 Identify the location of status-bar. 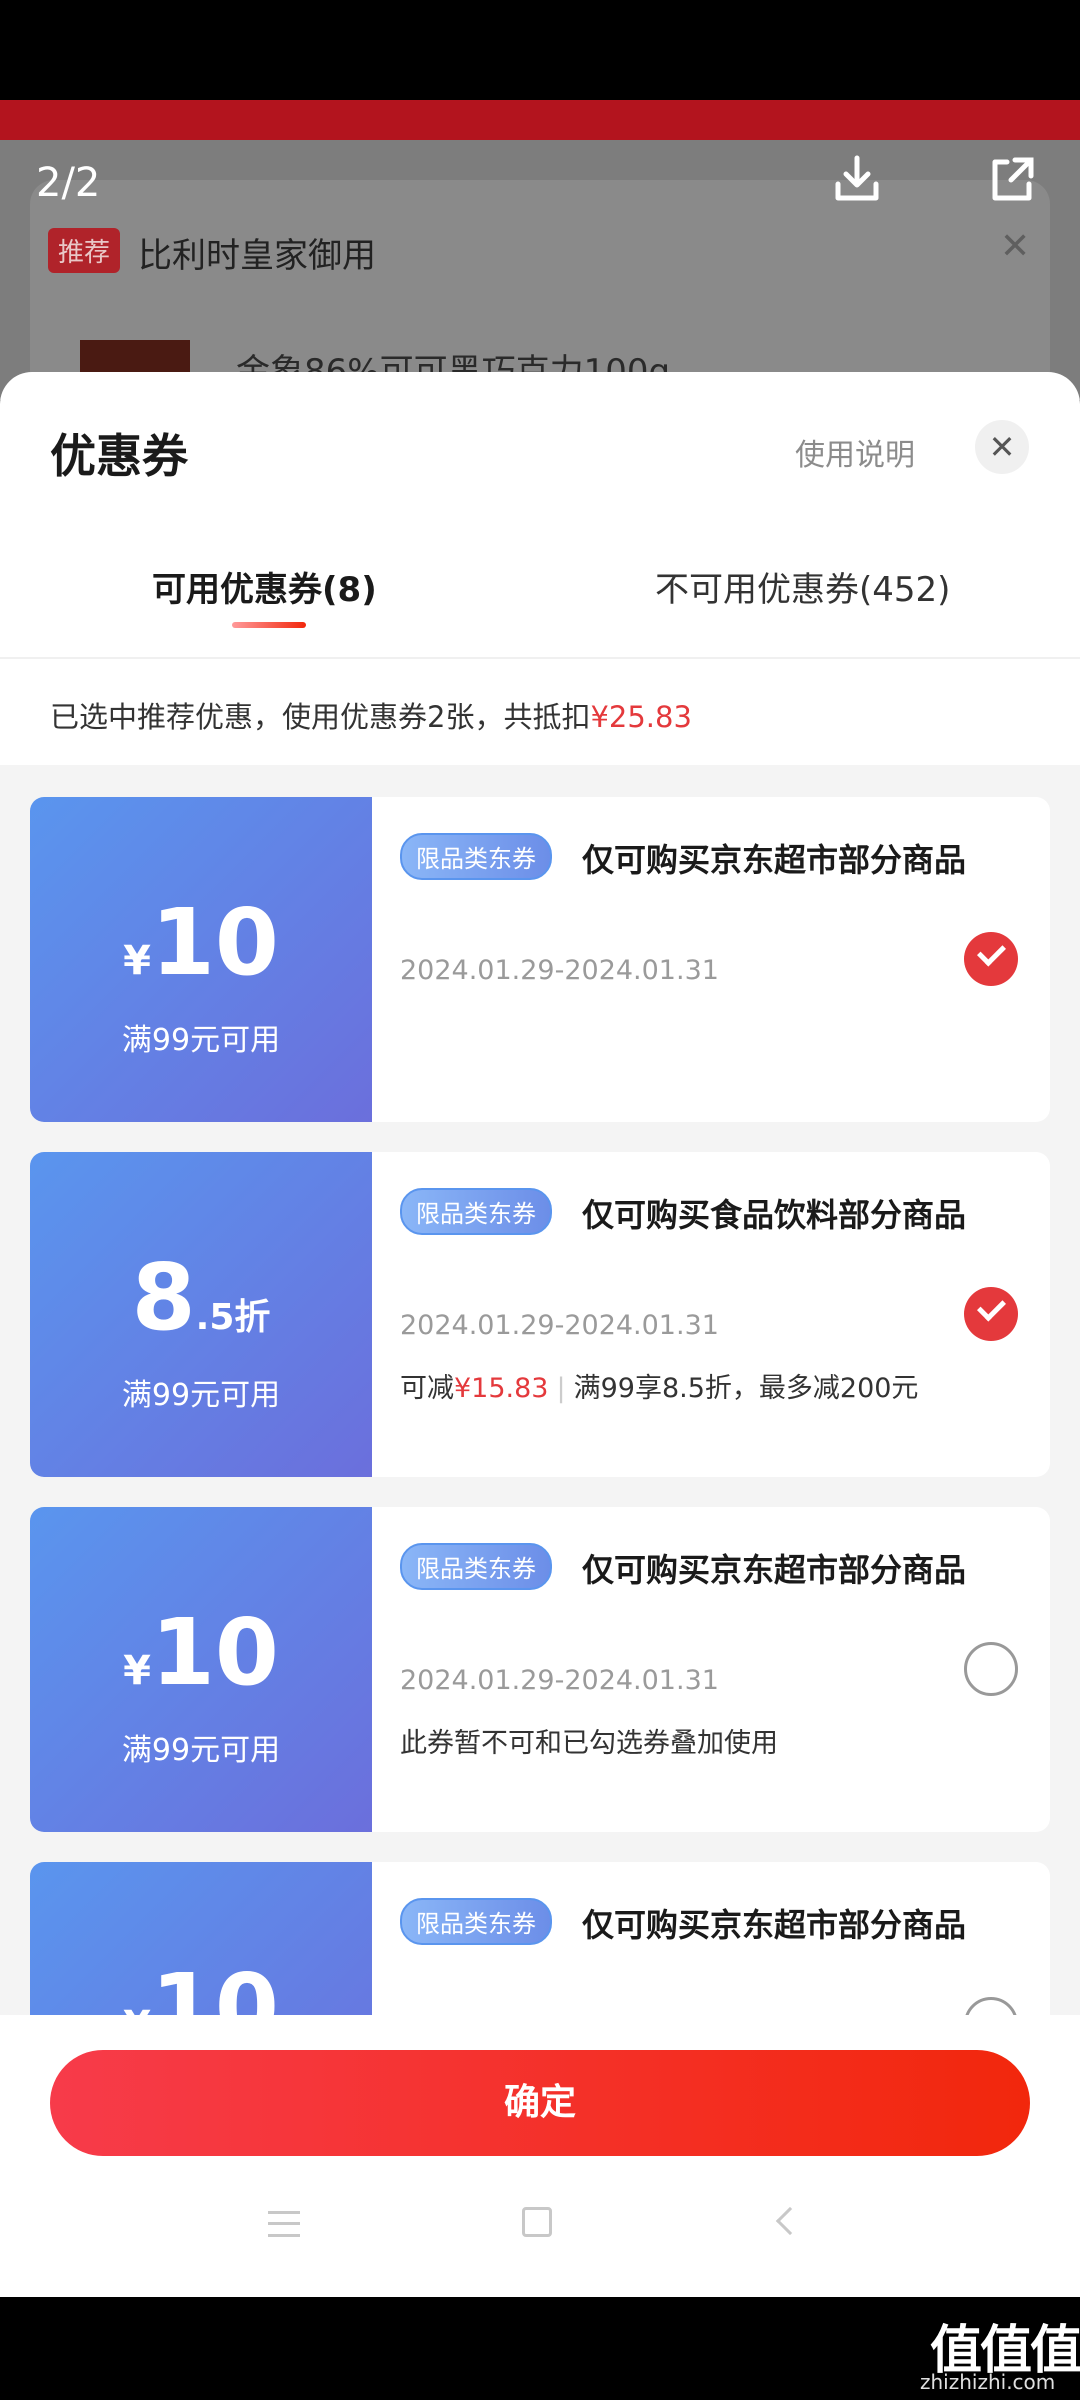
(540, 50).